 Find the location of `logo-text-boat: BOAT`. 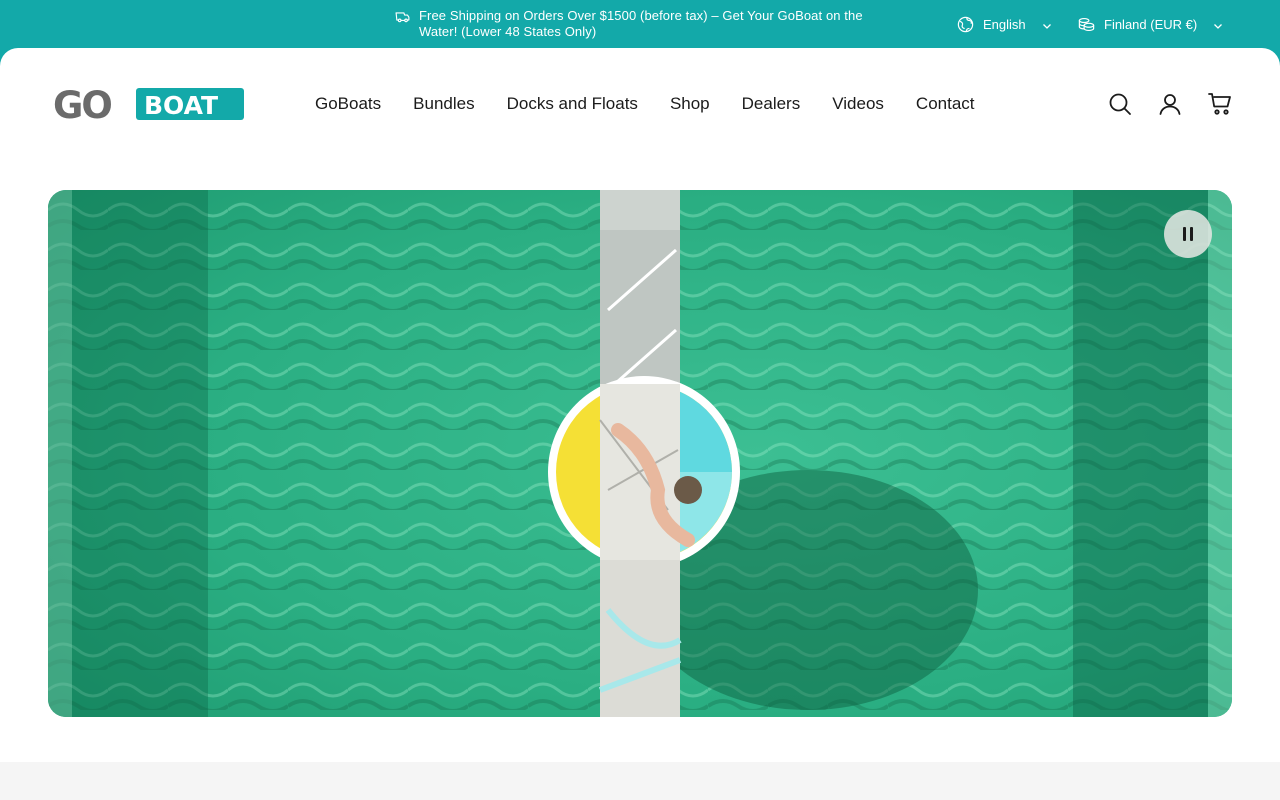

logo-text-boat: BOAT is located at coordinates (181, 105).